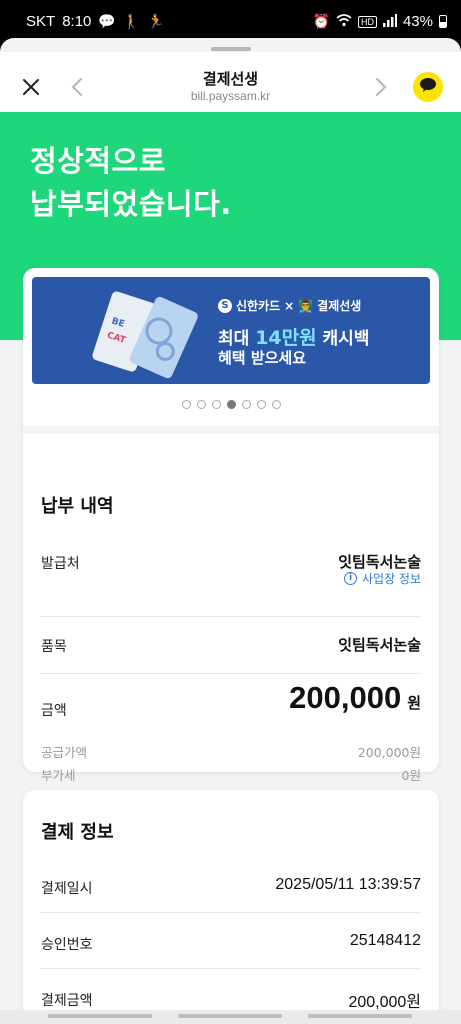 Image resolution: width=461 pixels, height=1024 pixels. Describe the element at coordinates (156, 21) in the screenshot. I see `run-icon: 🏃` at that location.